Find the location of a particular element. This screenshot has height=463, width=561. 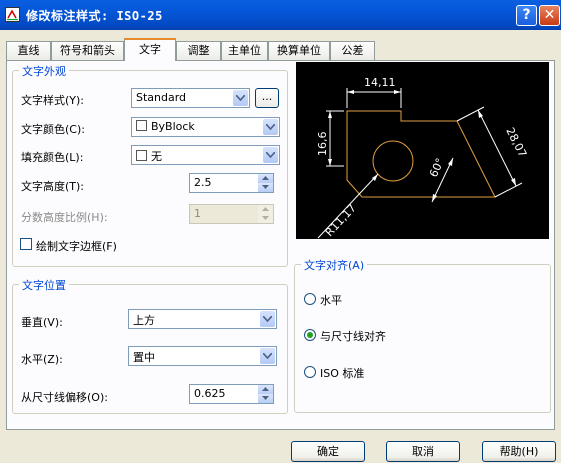

dim-radius-text: R11,17 is located at coordinates (341, 220).